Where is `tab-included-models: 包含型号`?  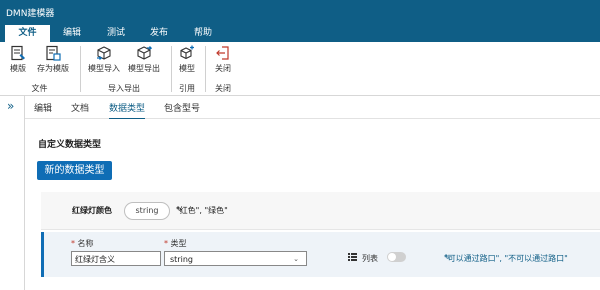
tab-included-models: 包含型号 is located at coordinates (182, 107).